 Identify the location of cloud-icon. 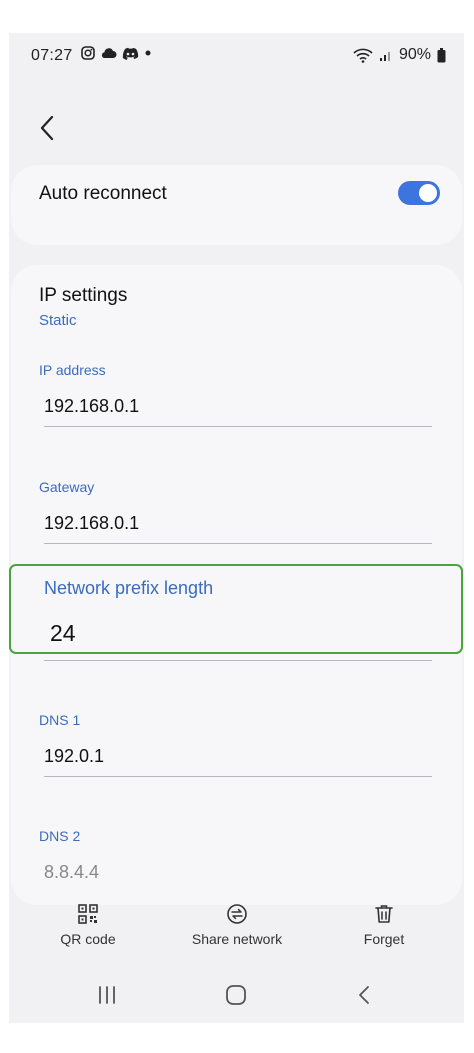
(109, 53).